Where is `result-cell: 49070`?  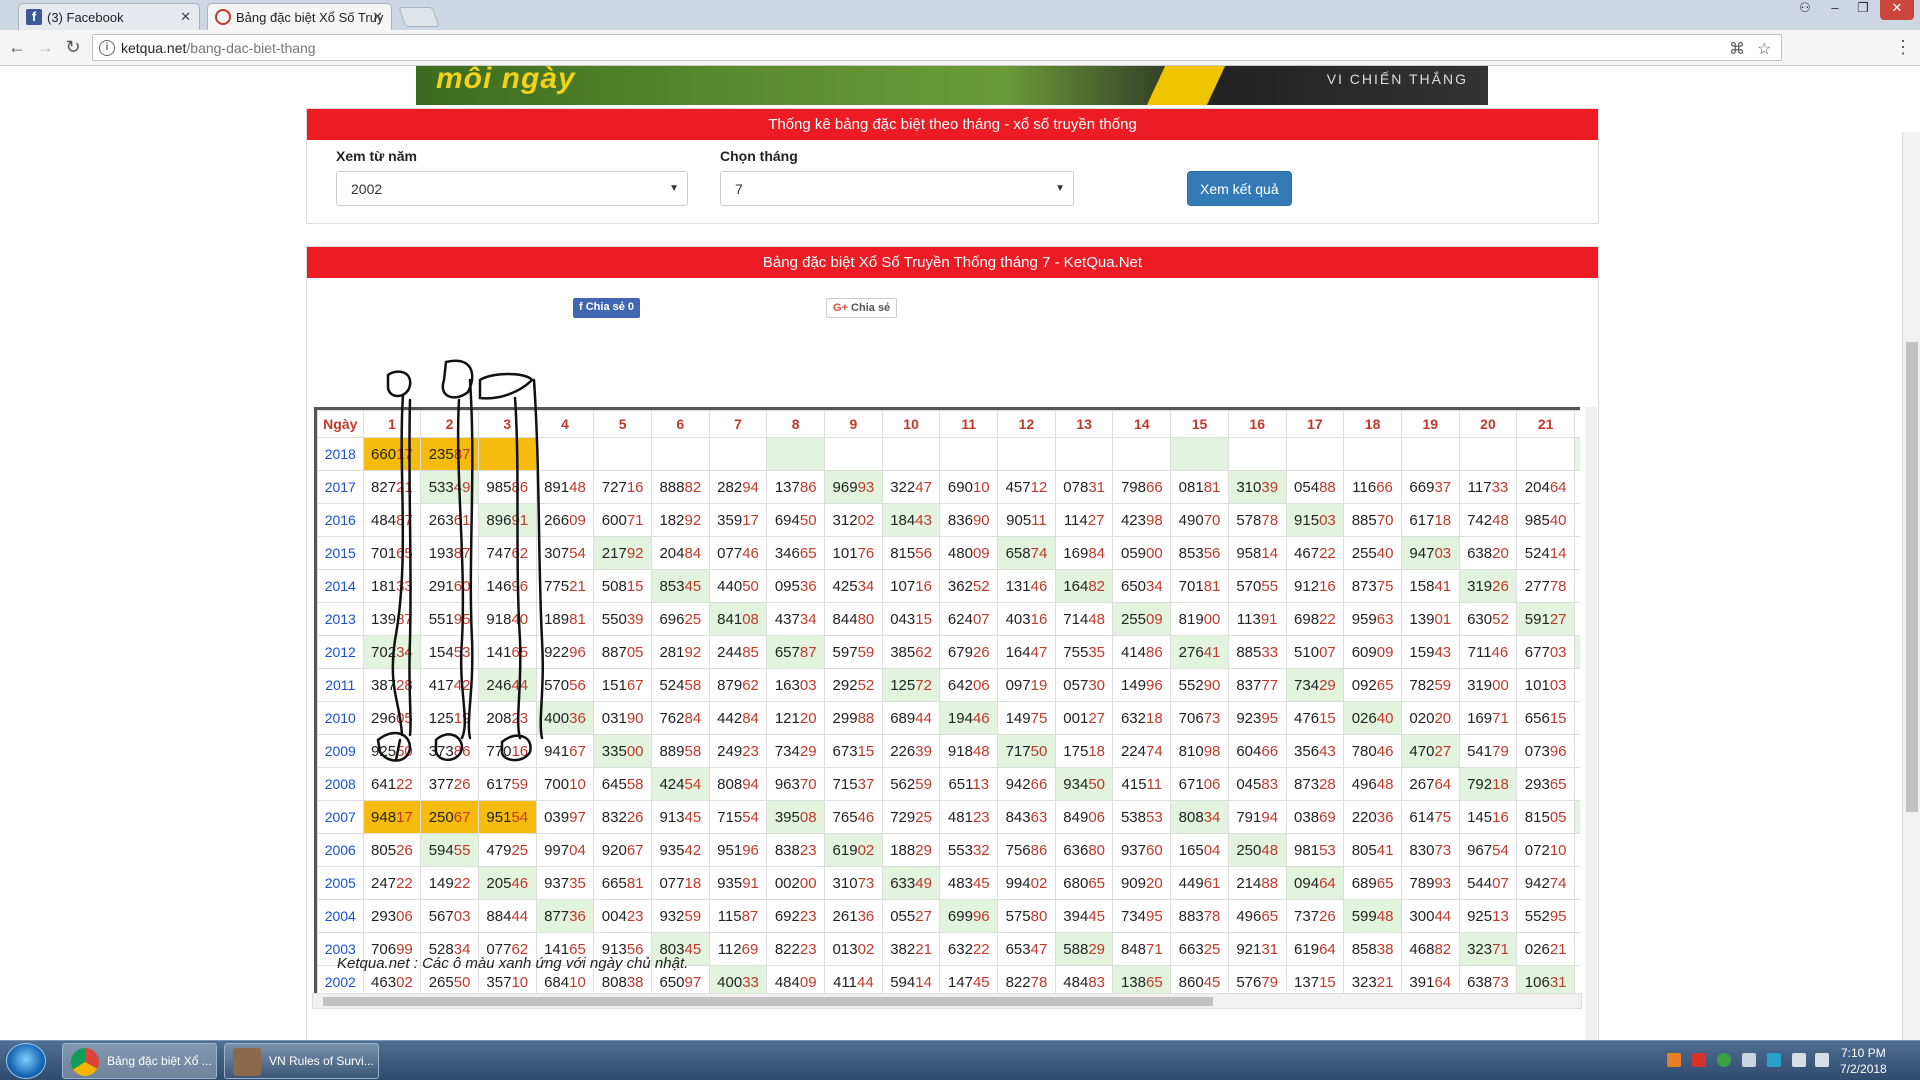 result-cell: 49070 is located at coordinates (1199, 520).